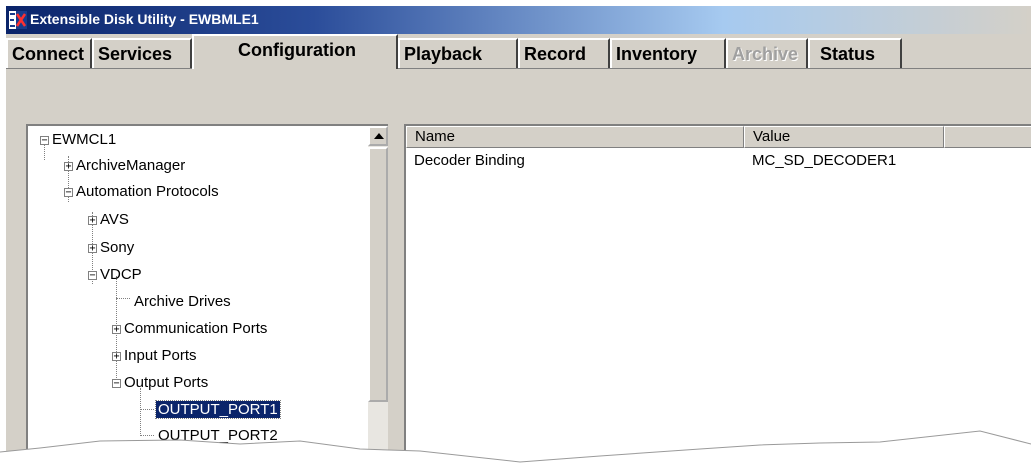  Describe the element at coordinates (668, 53) in the screenshot. I see `tab-inventory: Inventory` at that location.